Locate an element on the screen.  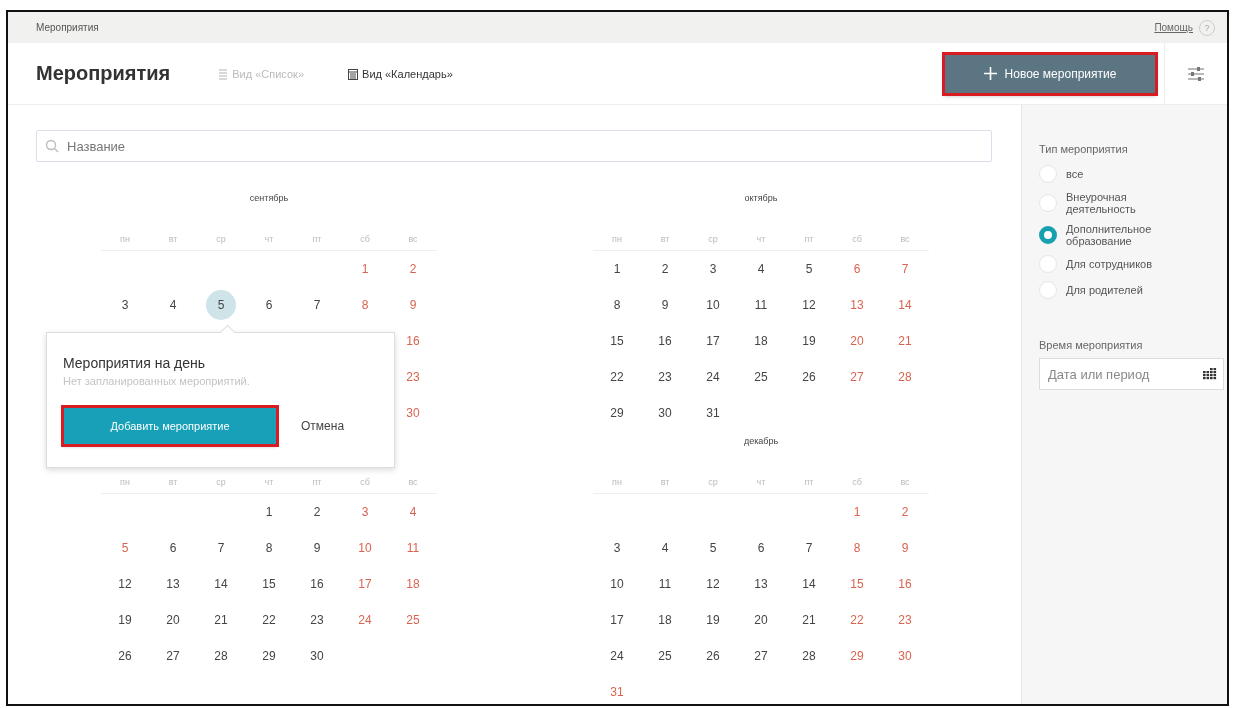
search-field: Название is located at coordinates (514, 146).